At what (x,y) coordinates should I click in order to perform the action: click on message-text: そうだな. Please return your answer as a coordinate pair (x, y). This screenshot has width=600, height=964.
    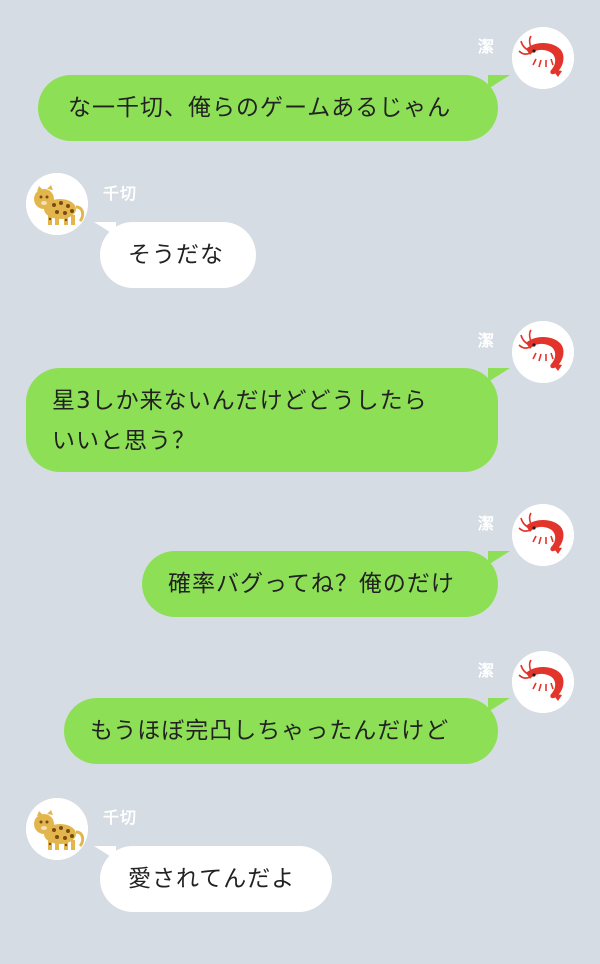
    Looking at the image, I should click on (176, 255).